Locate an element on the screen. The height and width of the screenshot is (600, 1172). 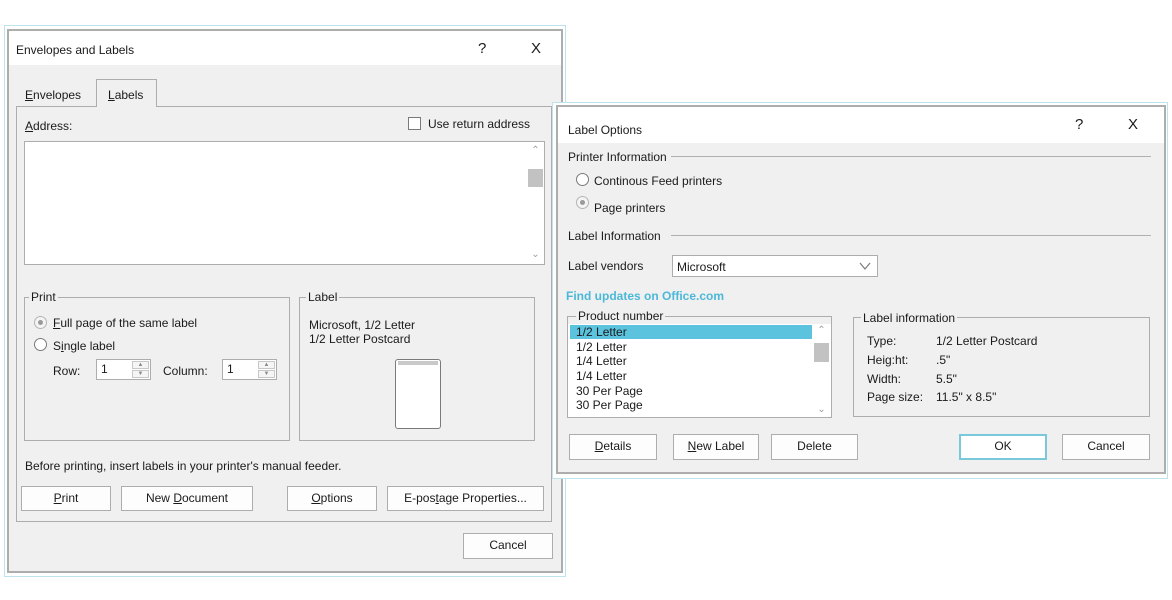
details-text: Details is located at coordinates (613, 446).